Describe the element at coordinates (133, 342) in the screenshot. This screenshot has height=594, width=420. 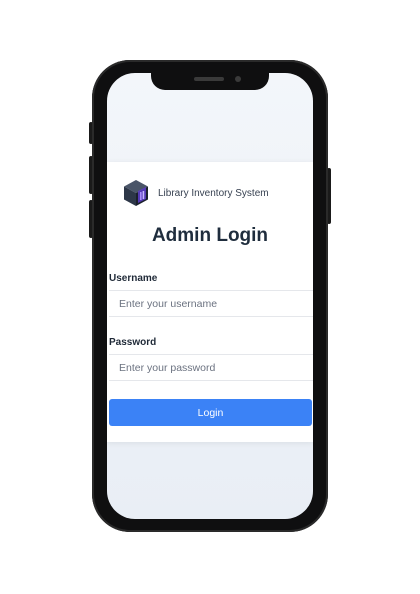
I see `password-label: Password` at that location.